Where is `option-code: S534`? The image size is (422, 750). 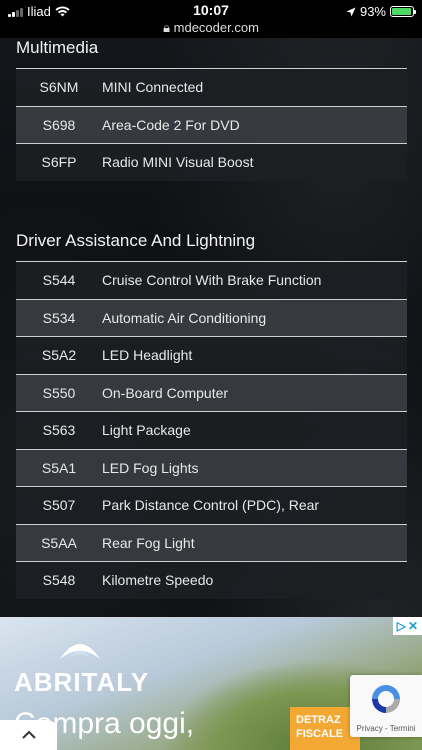
option-code: S534 is located at coordinates (59, 317).